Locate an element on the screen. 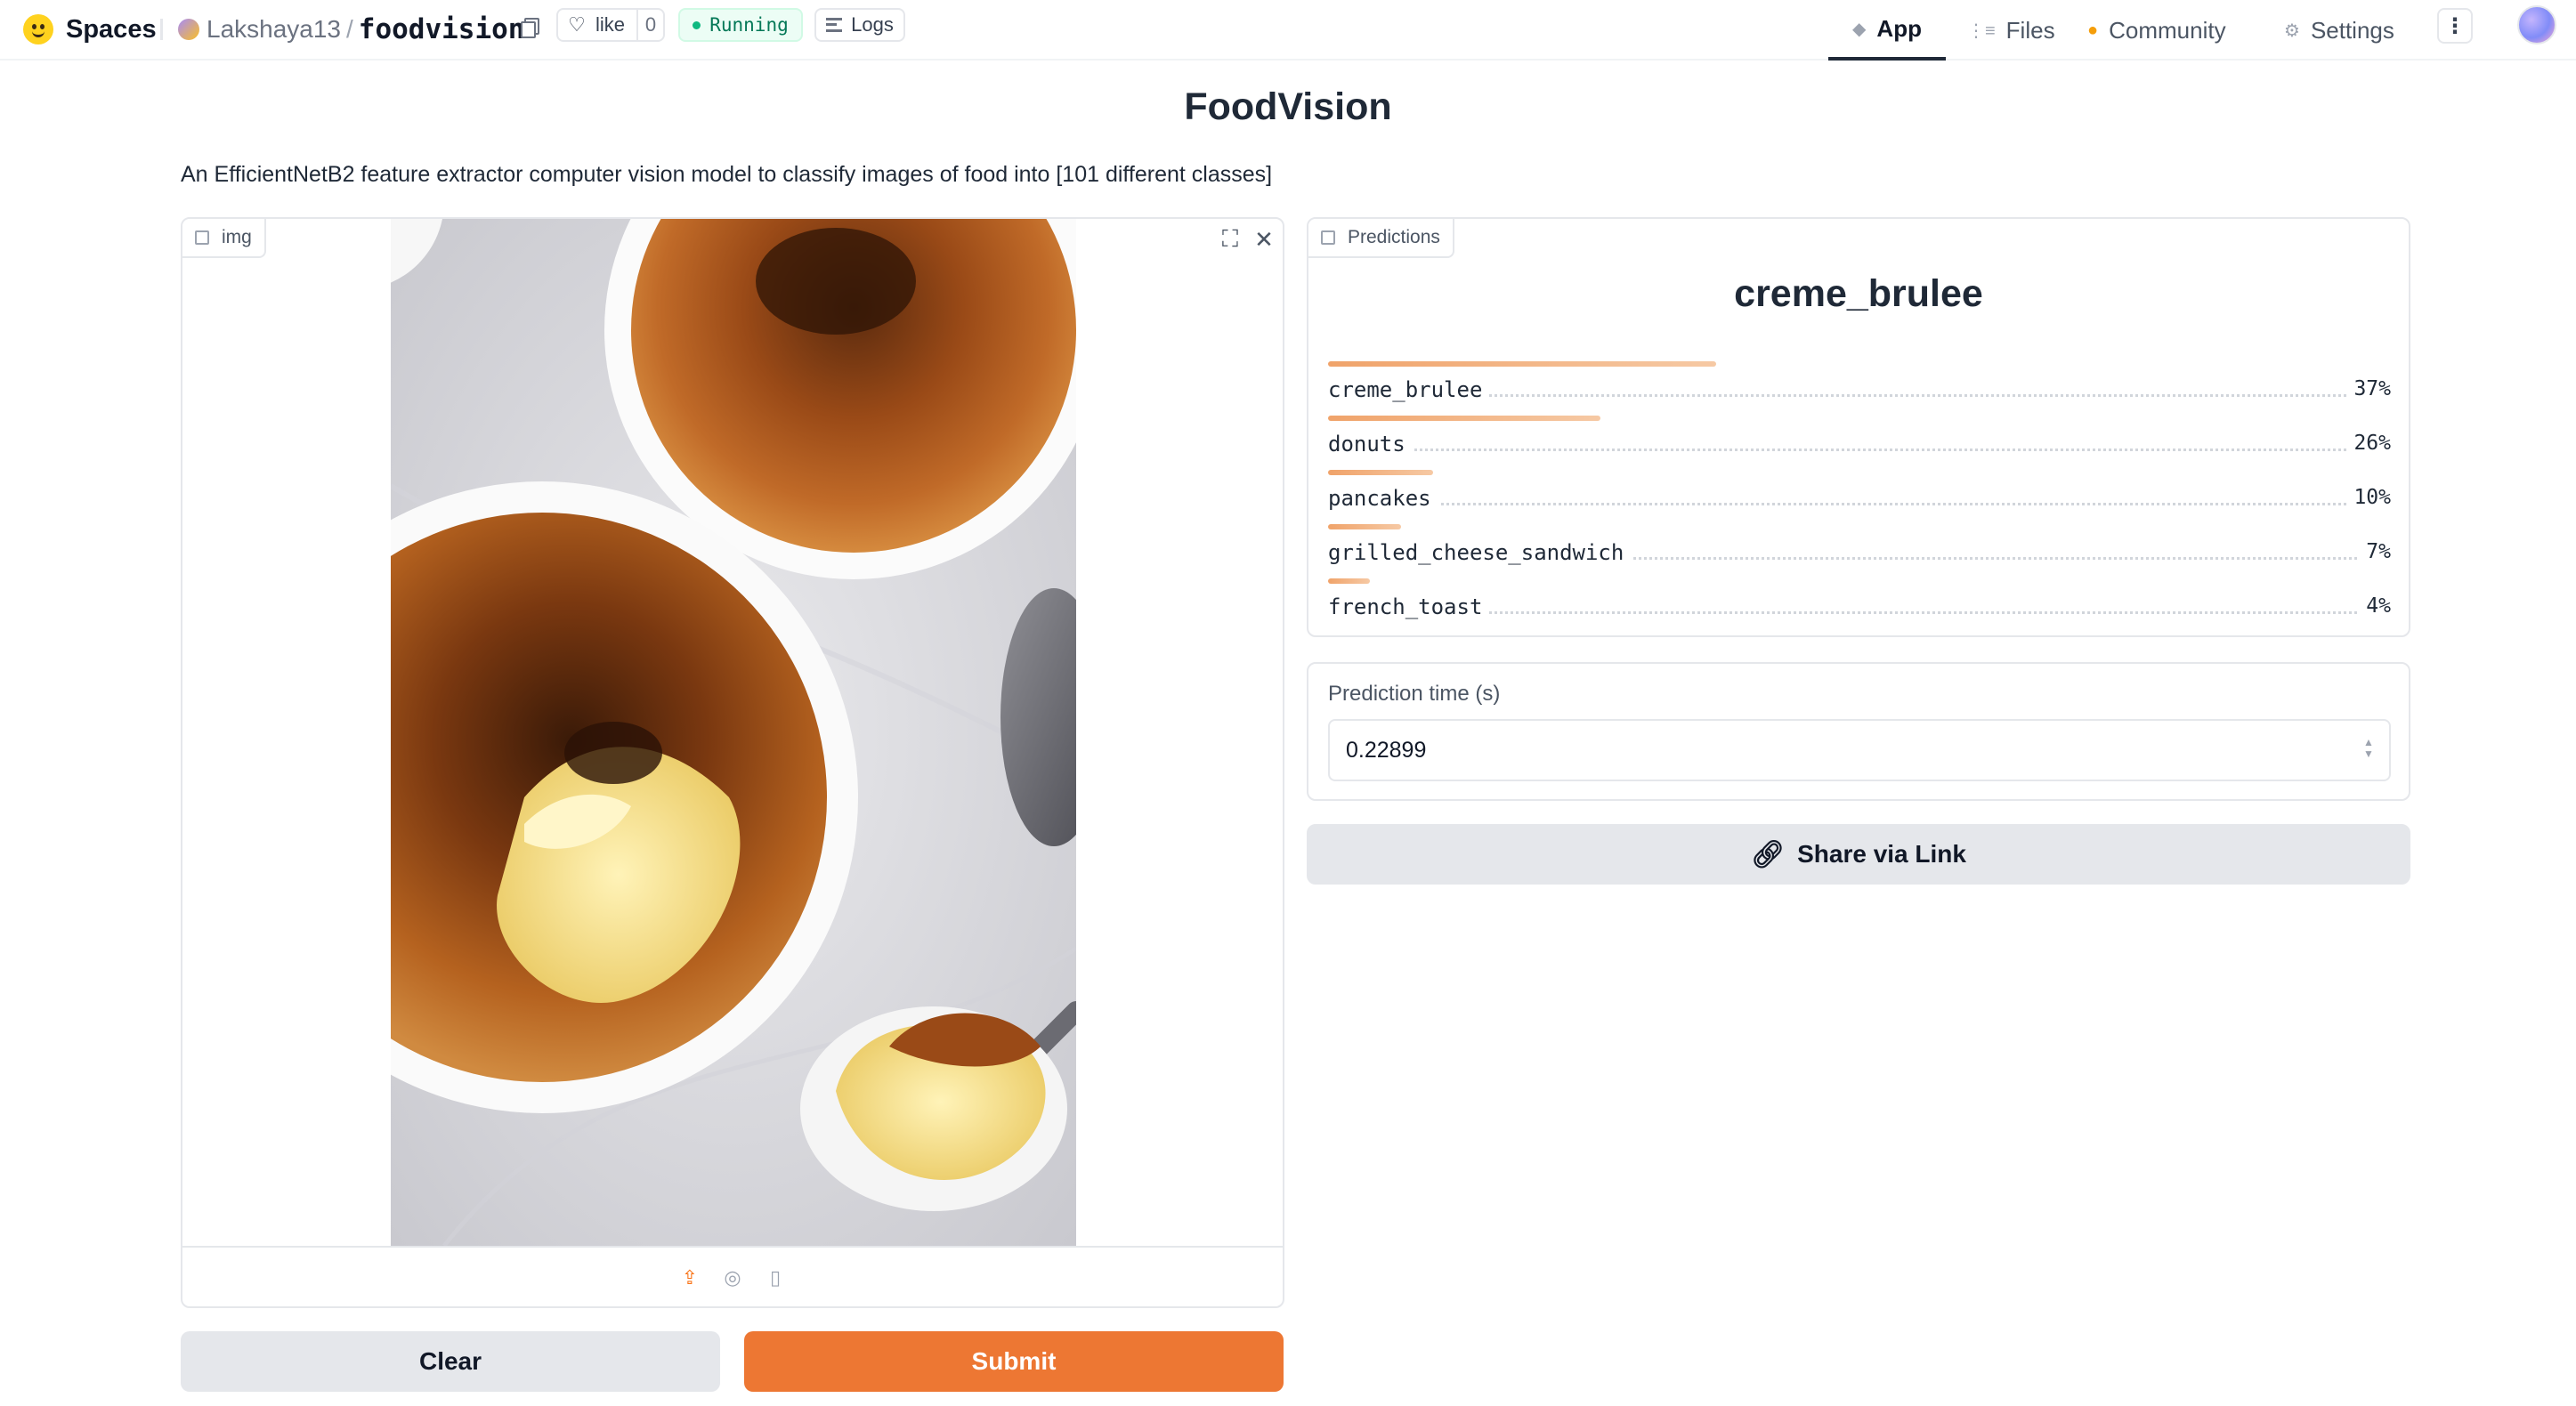 The height and width of the screenshot is (1406, 2576). tab-app-label: App is located at coordinates (1899, 28).